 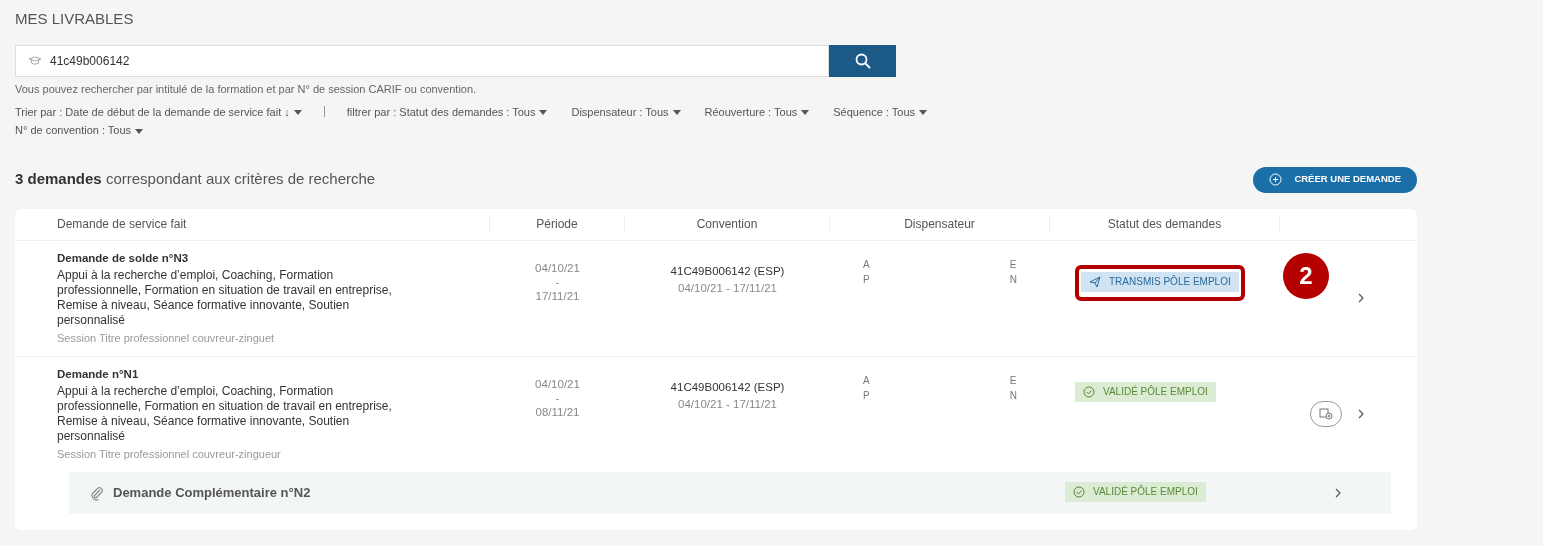 I want to click on filter-dropdown: Dispensateur : Tous, so click(x=626, y=111).